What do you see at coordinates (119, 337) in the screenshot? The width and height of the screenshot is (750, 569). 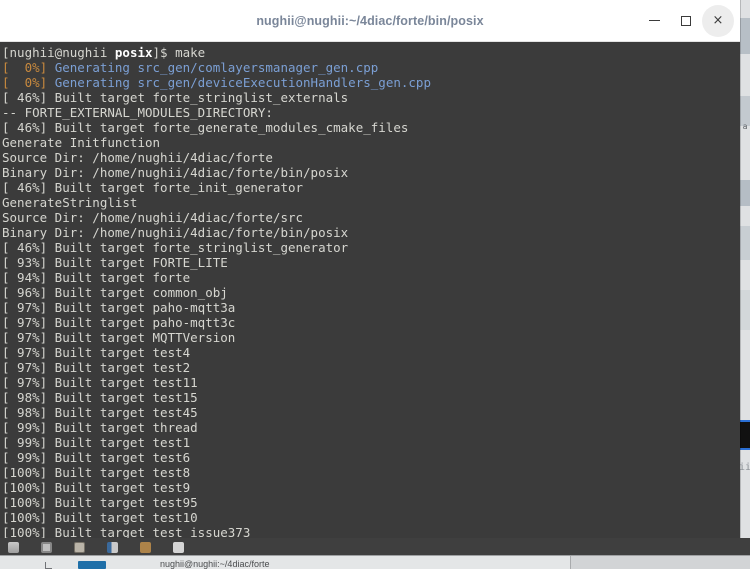 I see `terminal-line-text: [ 97%] Built target MQTTVersion` at bounding box center [119, 337].